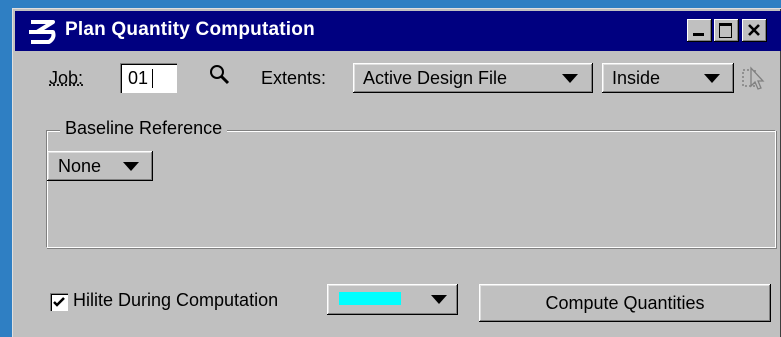 The height and width of the screenshot is (337, 781). What do you see at coordinates (294, 78) in the screenshot?
I see `extents-label: Extents:` at bounding box center [294, 78].